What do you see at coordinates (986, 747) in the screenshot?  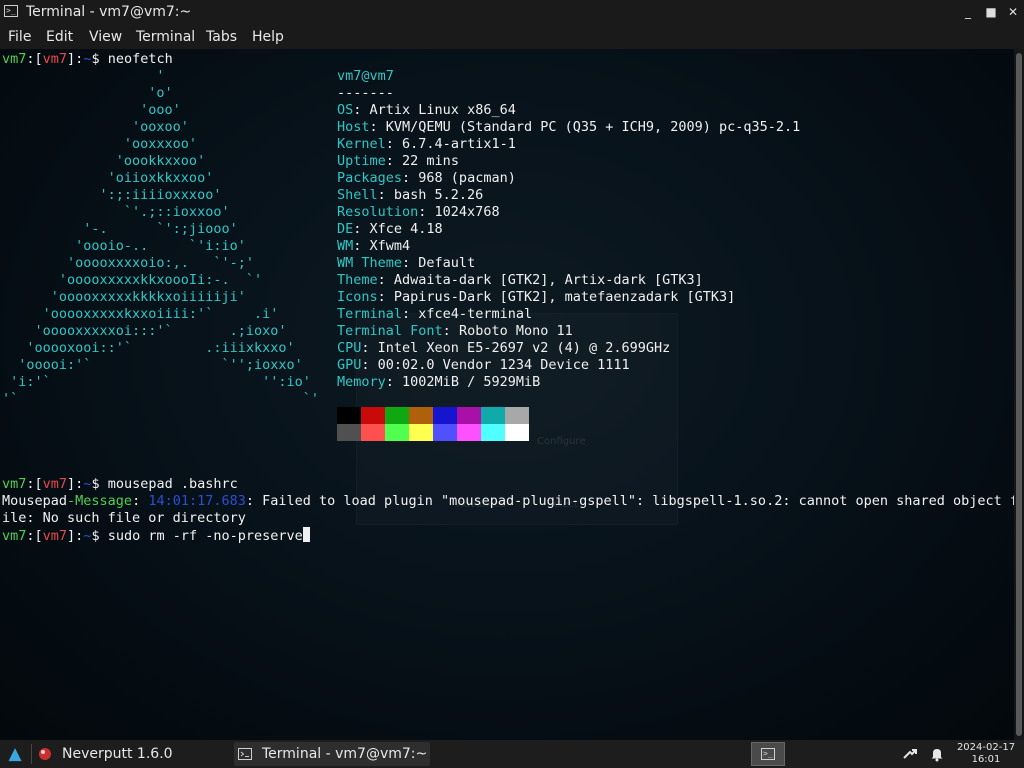 I see `clock-date: 2024-02-17` at bounding box center [986, 747].